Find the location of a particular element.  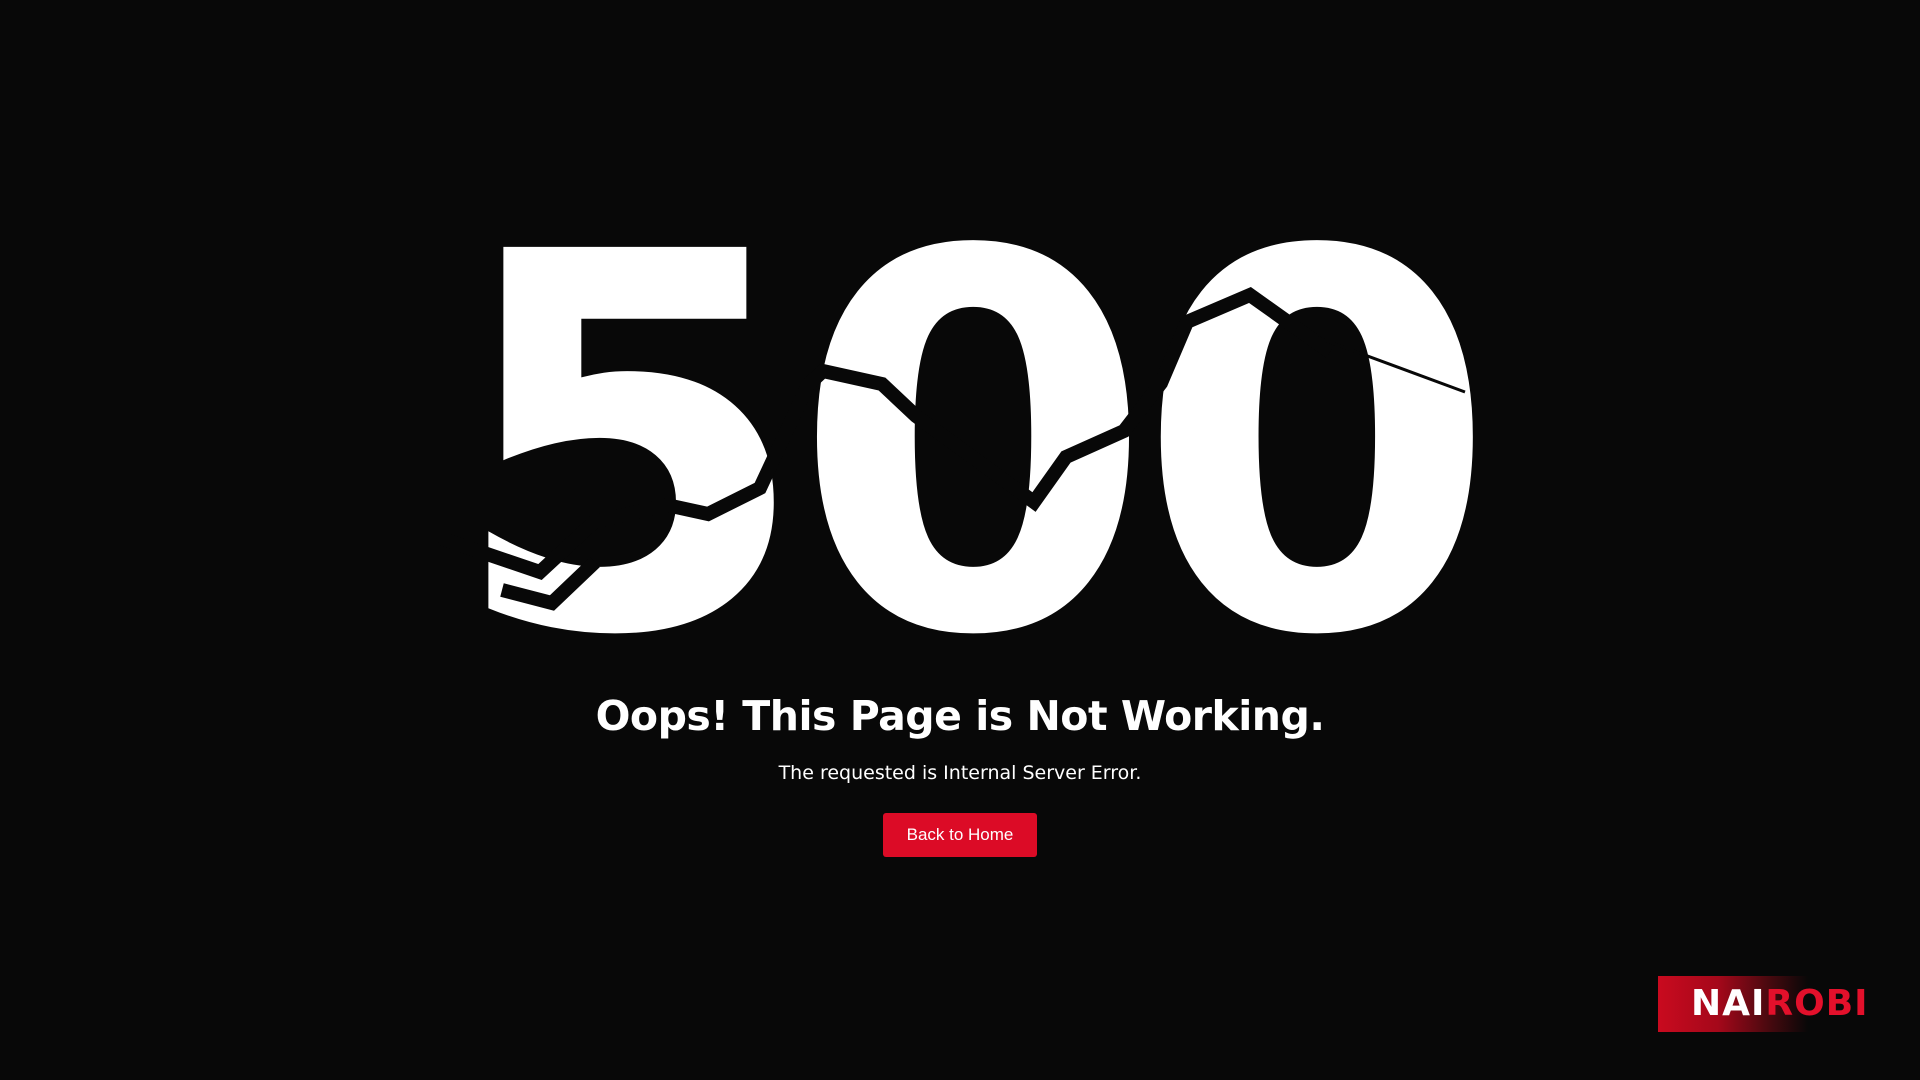

logo-text: NAIROBI is located at coordinates (1780, 1004).